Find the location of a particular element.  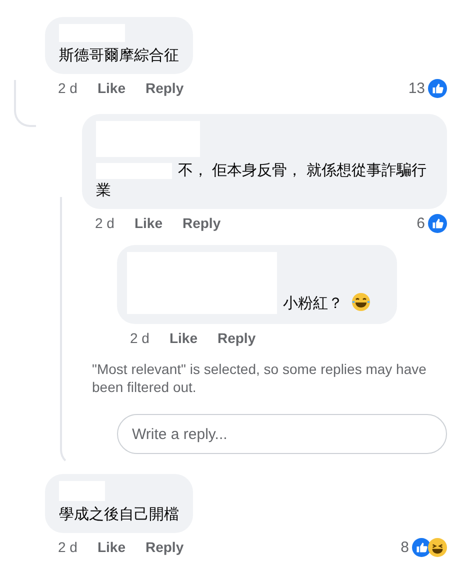

laughing-tears-emoji-icon is located at coordinates (361, 302).